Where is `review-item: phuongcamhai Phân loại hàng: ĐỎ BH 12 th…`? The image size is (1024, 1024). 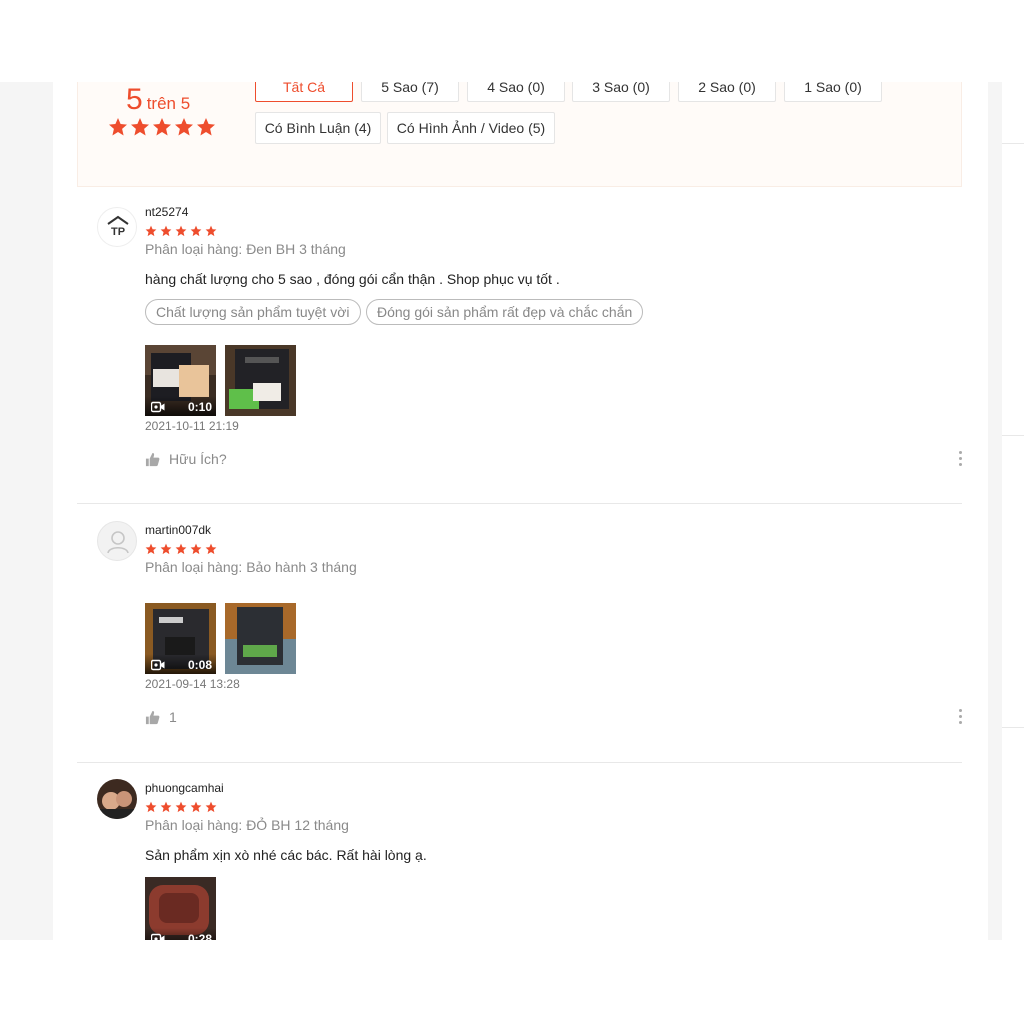 review-item: phuongcamhai Phân loại hàng: ĐỎ BH 12 th… is located at coordinates (519, 851).